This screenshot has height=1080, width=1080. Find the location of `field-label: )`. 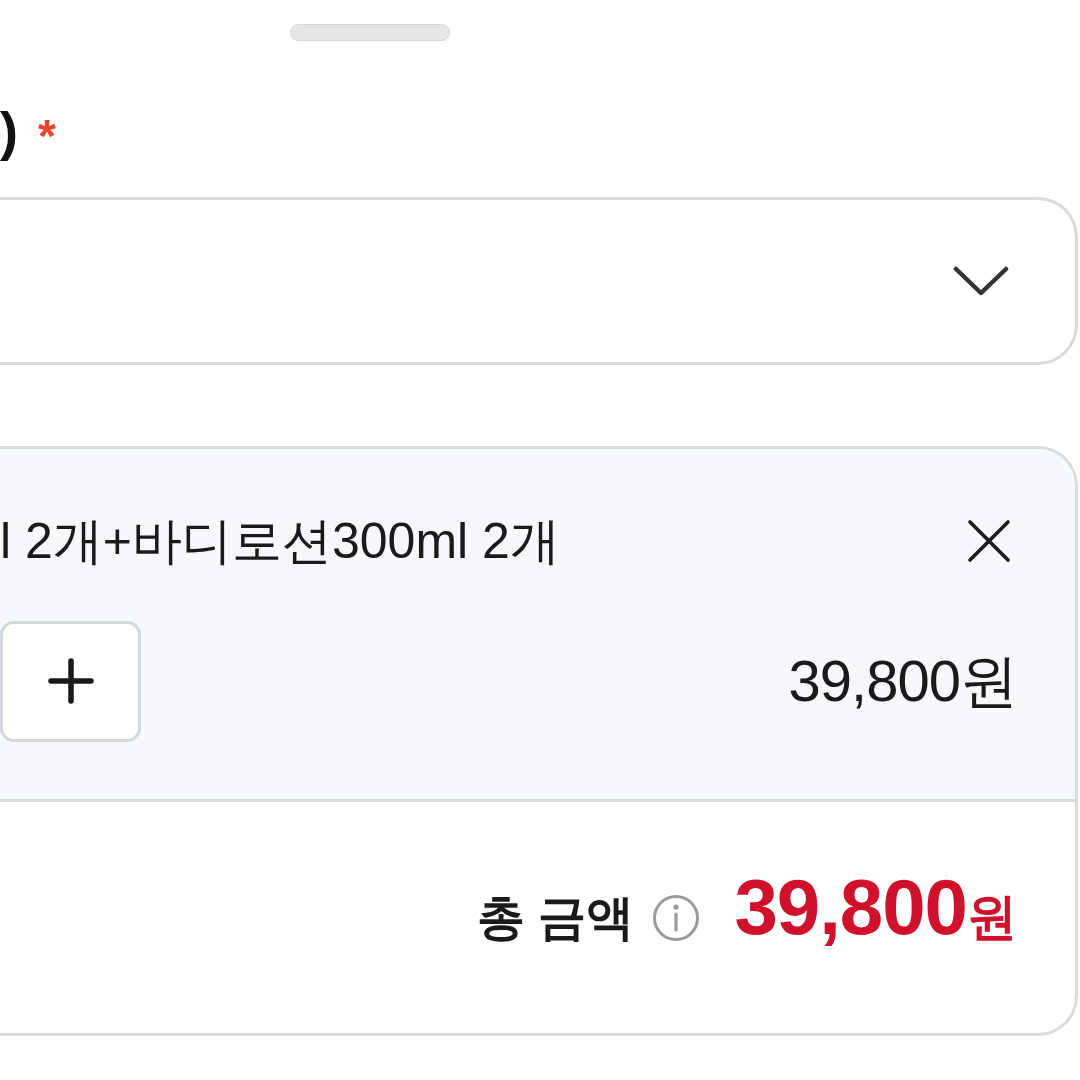

field-label: ) is located at coordinates (9, 131).